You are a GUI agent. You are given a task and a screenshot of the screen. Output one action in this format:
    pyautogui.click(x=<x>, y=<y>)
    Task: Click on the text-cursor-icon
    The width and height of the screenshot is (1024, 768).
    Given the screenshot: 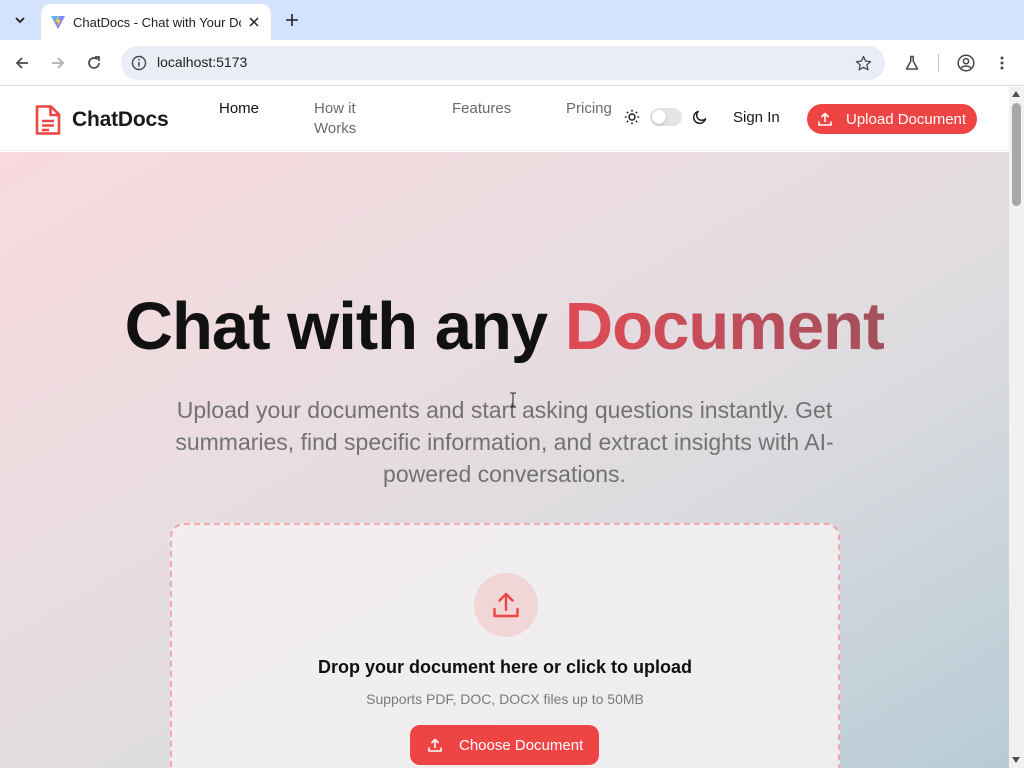 What is the action you would take?
    pyautogui.click(x=513, y=400)
    